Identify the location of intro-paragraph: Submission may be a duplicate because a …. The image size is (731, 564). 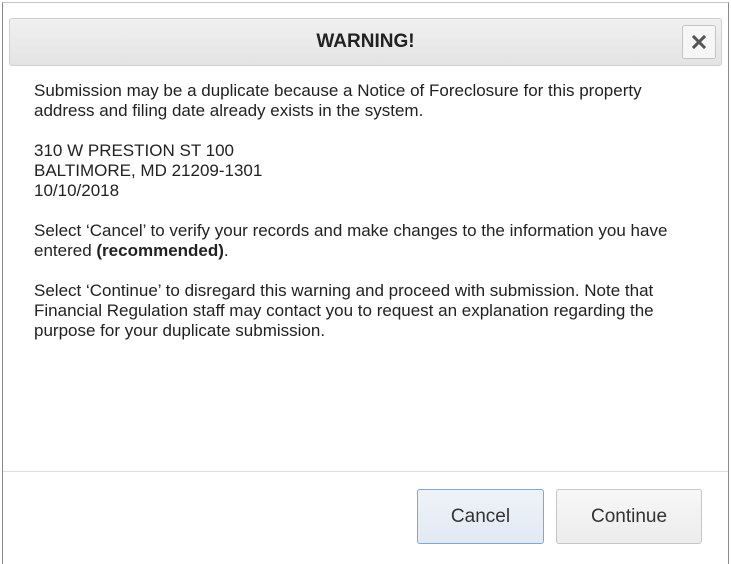
(338, 100).